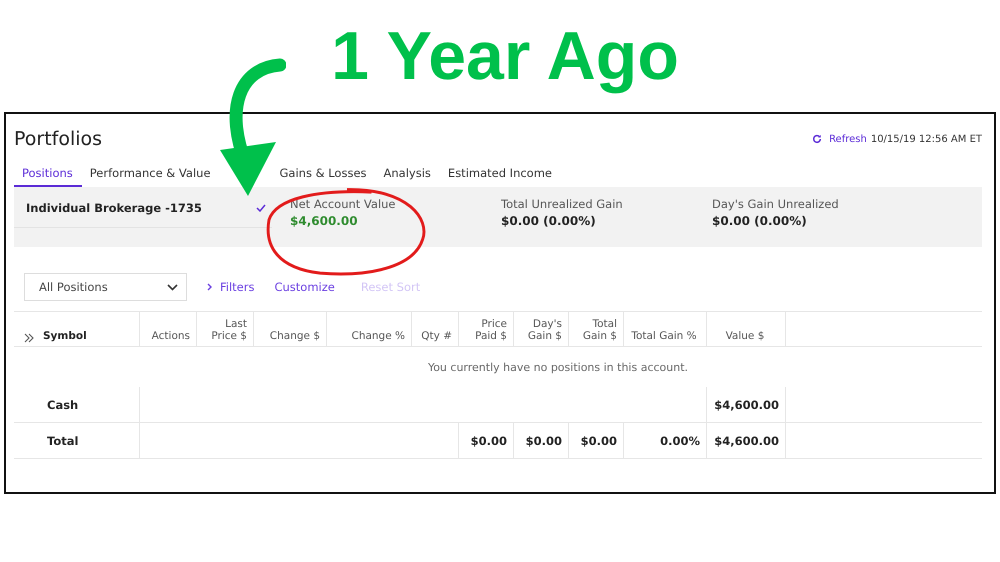 This screenshot has height=562, width=1000. What do you see at coordinates (261, 208) in the screenshot?
I see `check-icon` at bounding box center [261, 208].